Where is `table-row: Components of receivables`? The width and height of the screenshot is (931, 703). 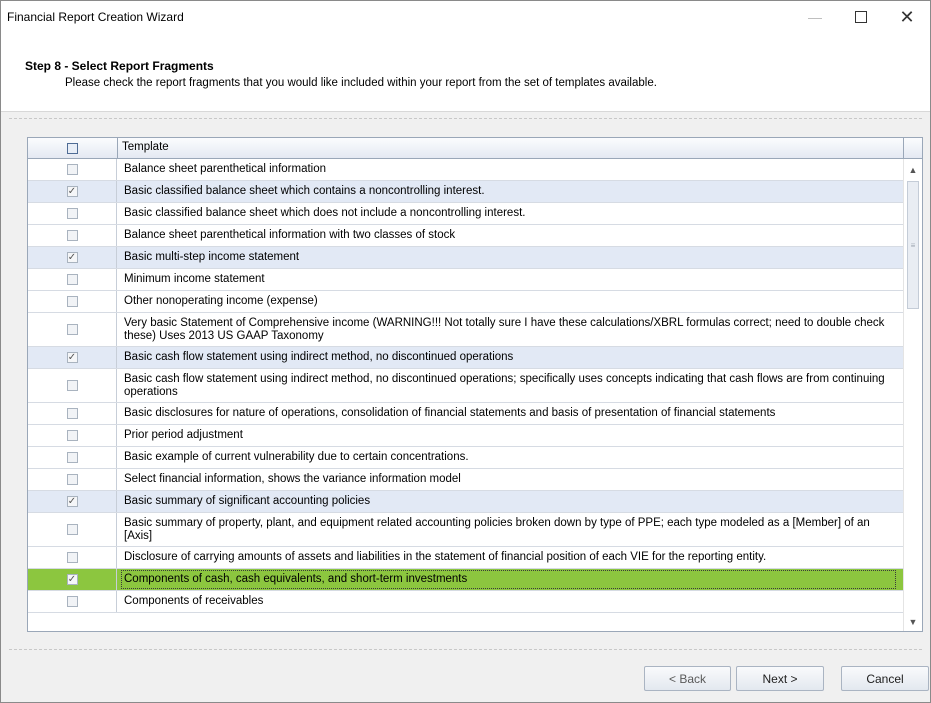
table-row: Components of receivables is located at coordinates (465, 602).